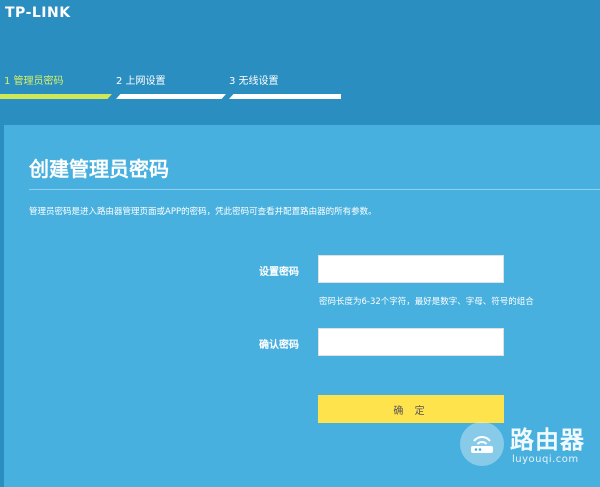 The height and width of the screenshot is (487, 600). Describe the element at coordinates (180, 90) in the screenshot. I see `setup-steps: 1 管理员密码 2 上网设置 3 无线设置` at that location.